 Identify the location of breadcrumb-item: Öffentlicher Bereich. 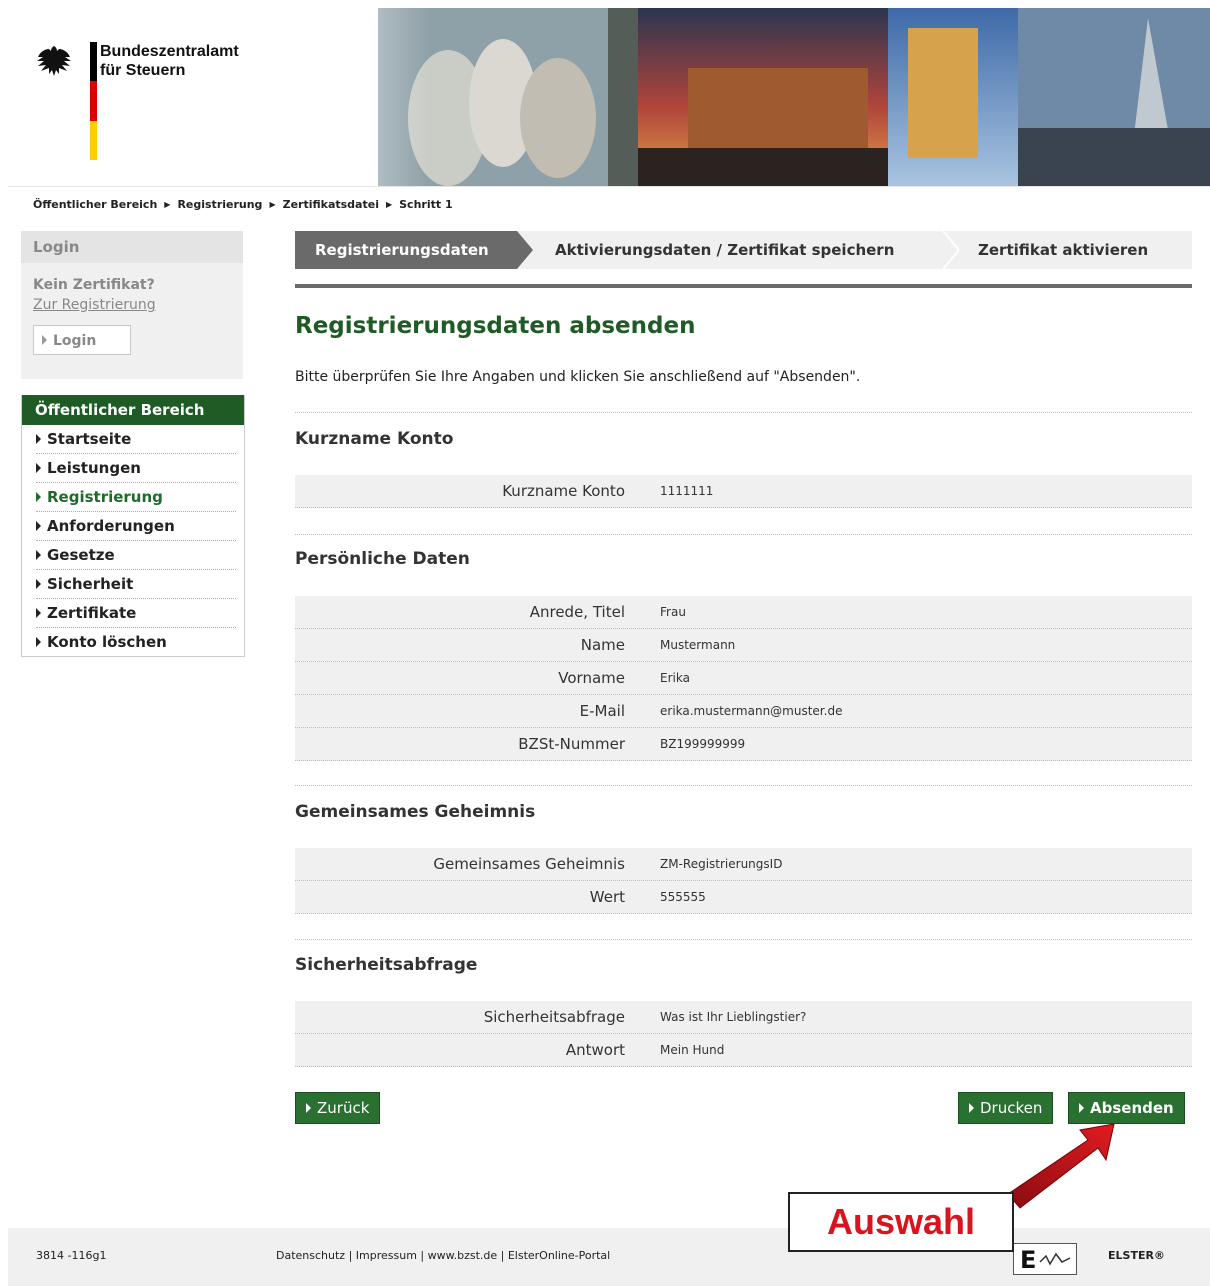
(95, 204).